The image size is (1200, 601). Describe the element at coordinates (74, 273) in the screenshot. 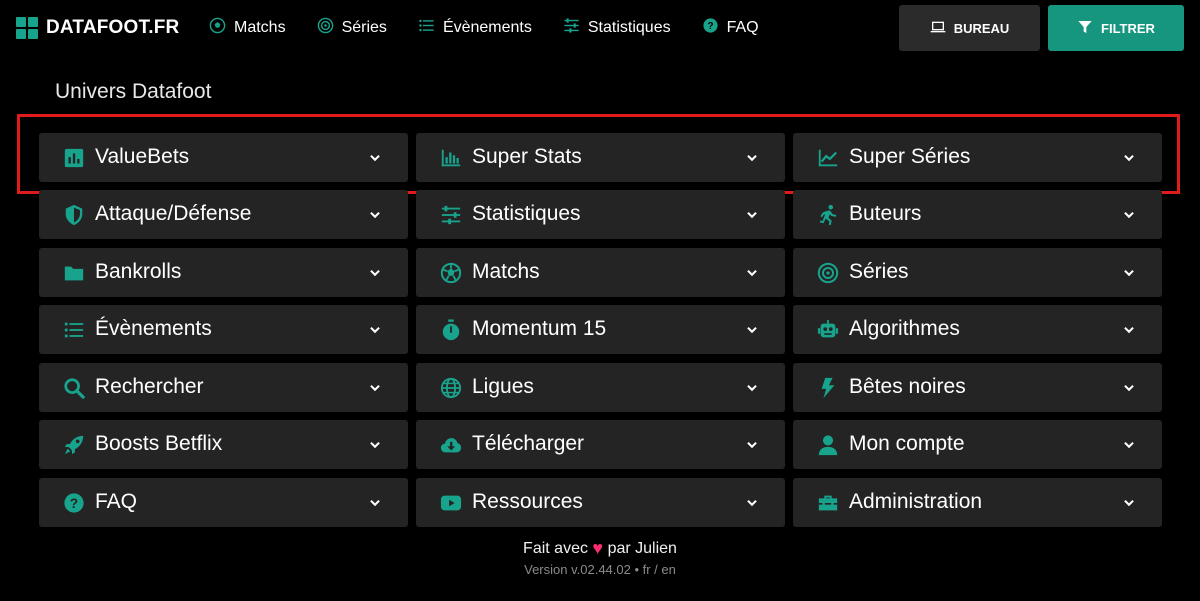

I see `folder-icon` at that location.